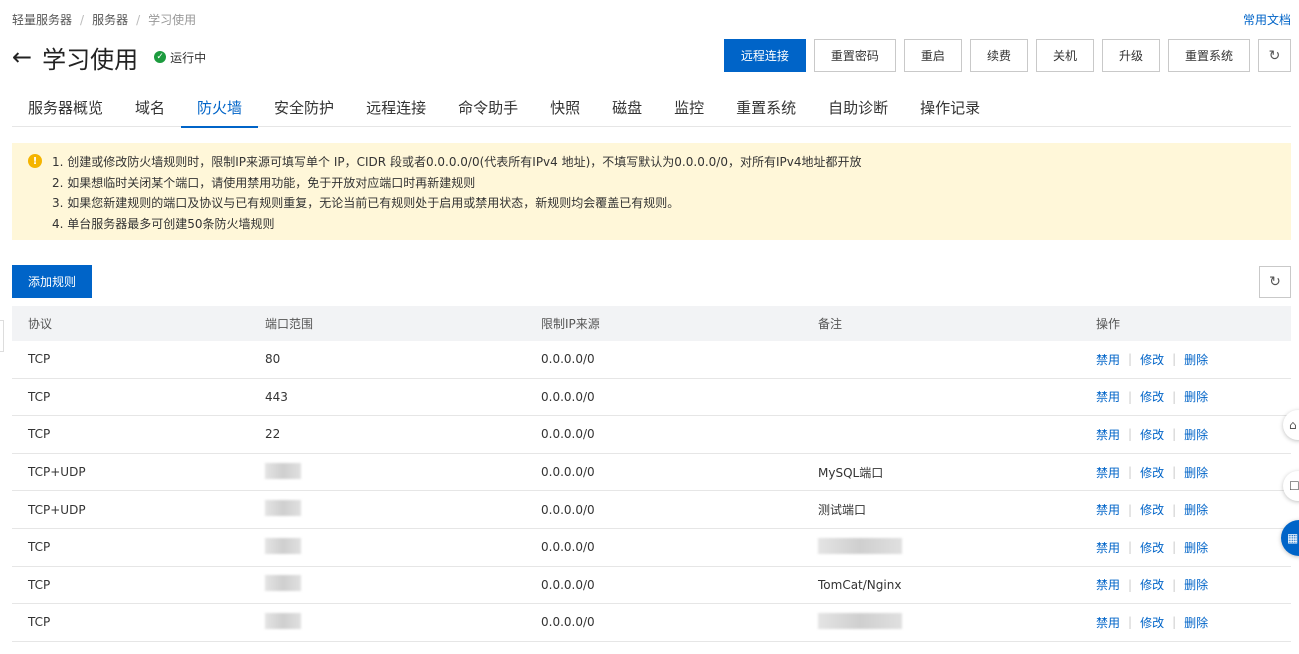  Describe the element at coordinates (1130, 55) in the screenshot. I see `upgrade-button: 升级` at that location.